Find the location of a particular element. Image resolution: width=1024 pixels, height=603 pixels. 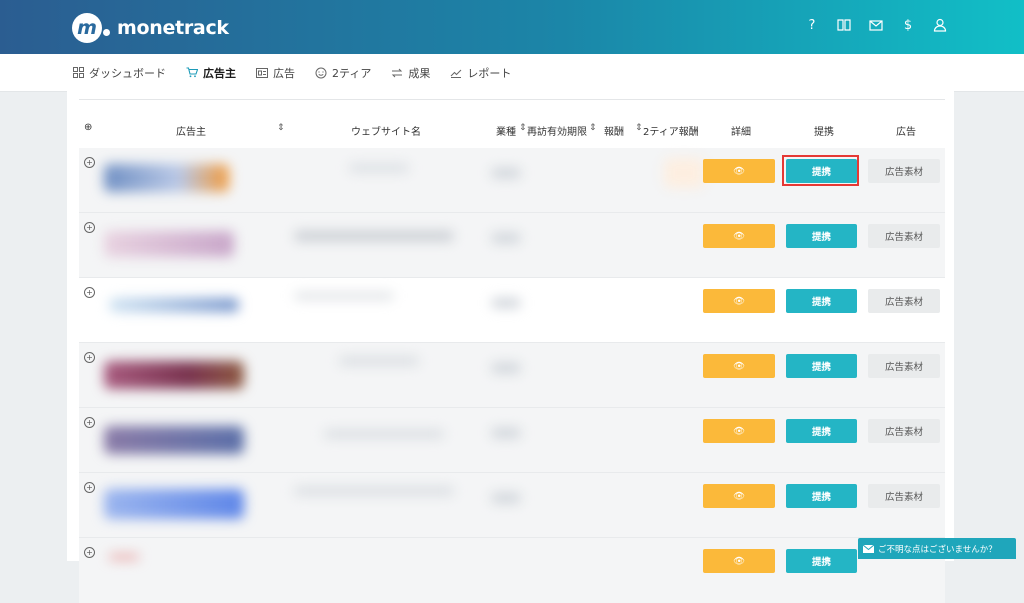

help-chat-button: ご不明な点はございませんか？ is located at coordinates (937, 548).